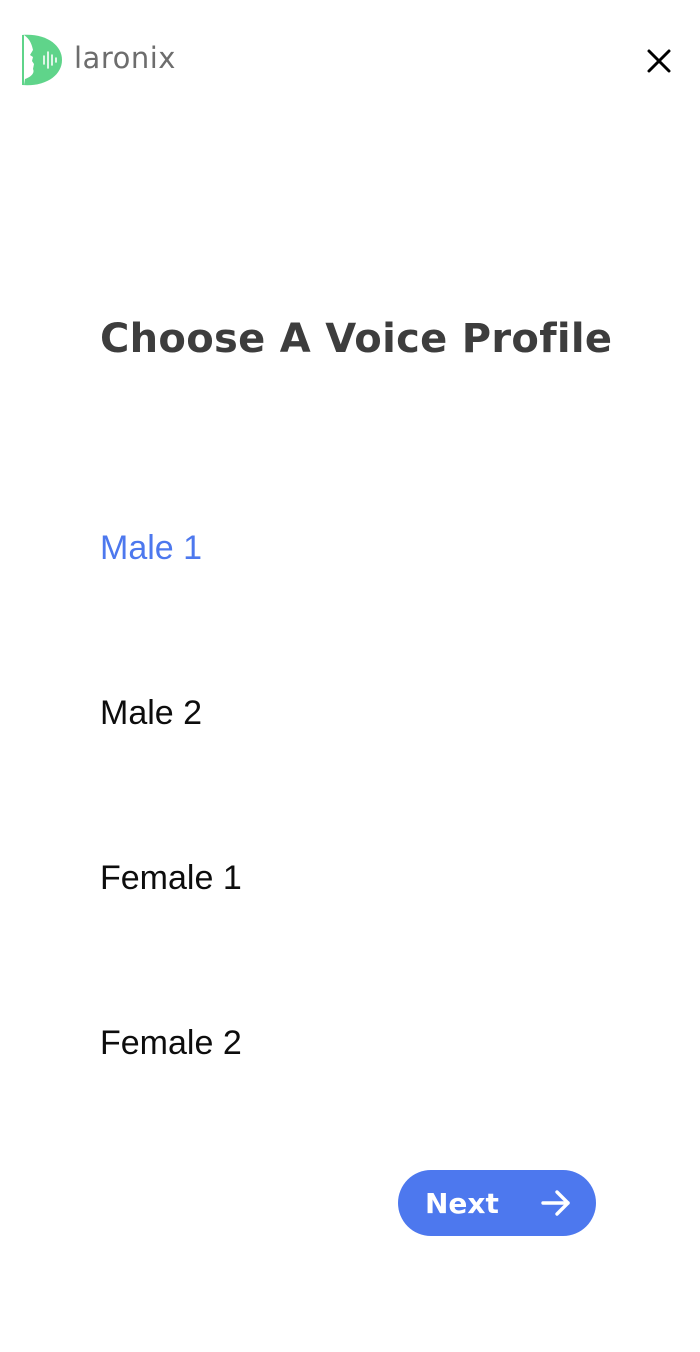 This screenshot has height=1352, width=700. Describe the element at coordinates (171, 713) in the screenshot. I see `voice-option-male-2: Male 2` at that location.